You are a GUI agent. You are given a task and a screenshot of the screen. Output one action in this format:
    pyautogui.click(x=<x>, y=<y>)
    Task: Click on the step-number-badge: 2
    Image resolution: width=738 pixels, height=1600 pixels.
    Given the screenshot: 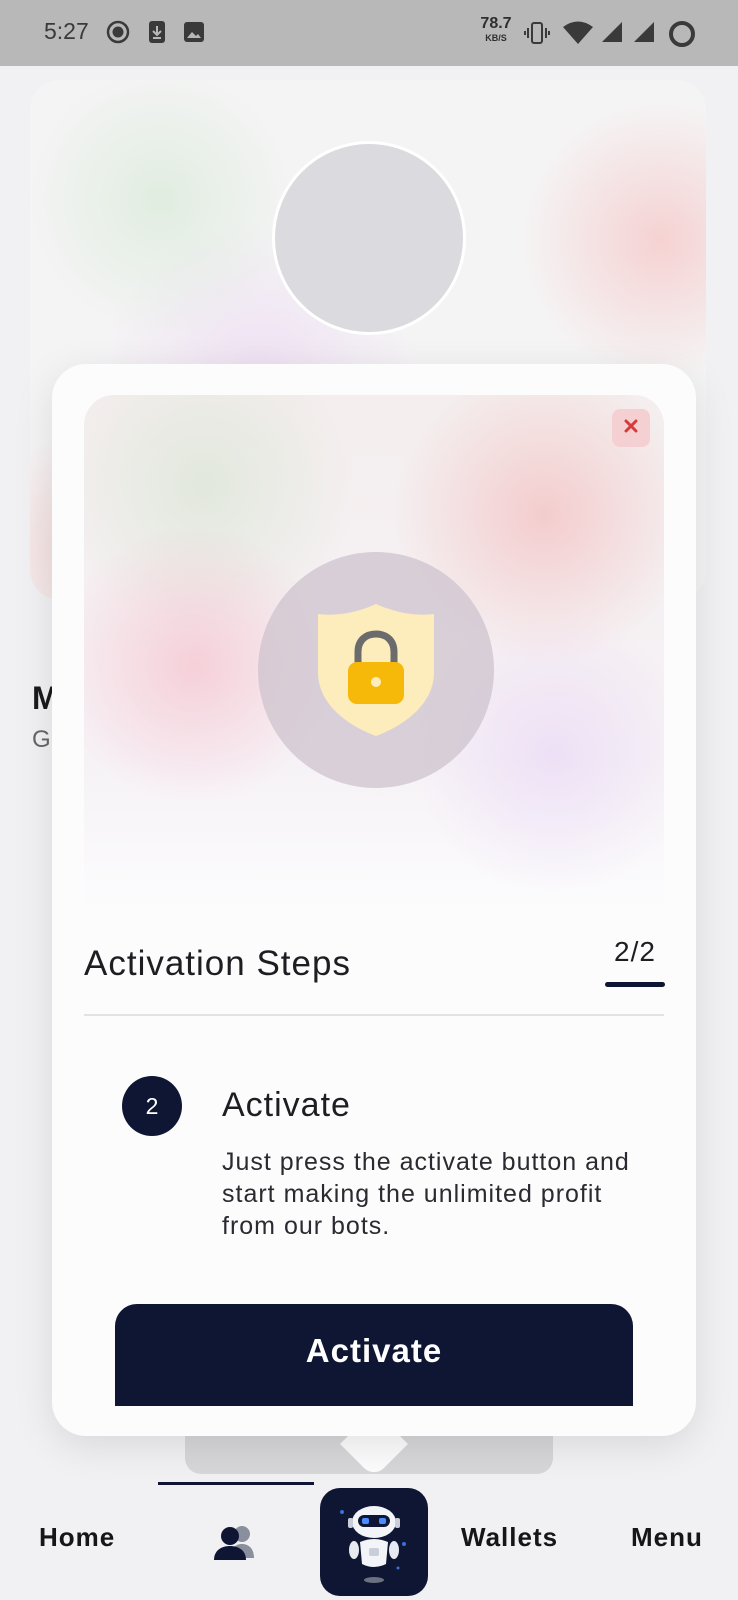 What is the action you would take?
    pyautogui.click(x=152, y=1106)
    